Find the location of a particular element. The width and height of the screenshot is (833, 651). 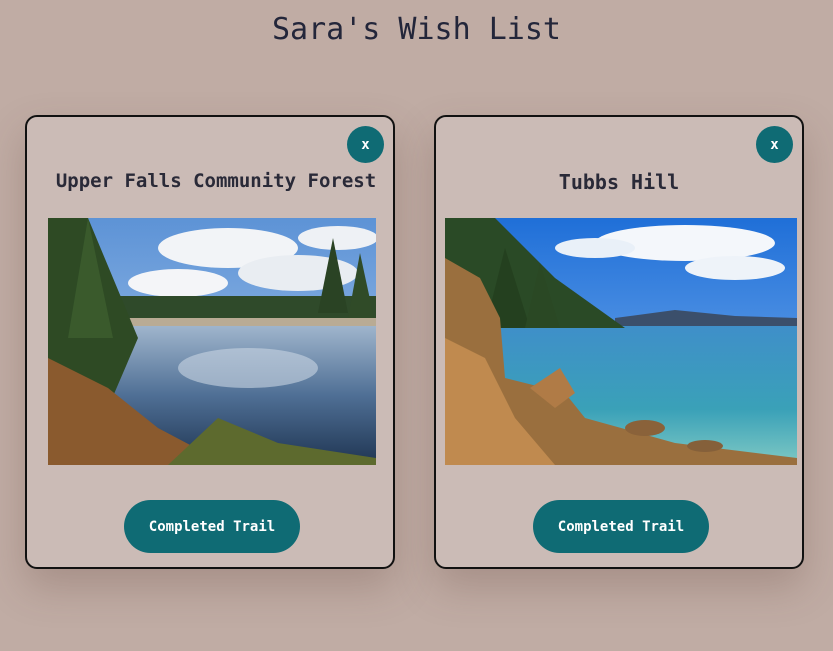

card-title: Upper Falls Community Forest is located at coordinates (216, 181).